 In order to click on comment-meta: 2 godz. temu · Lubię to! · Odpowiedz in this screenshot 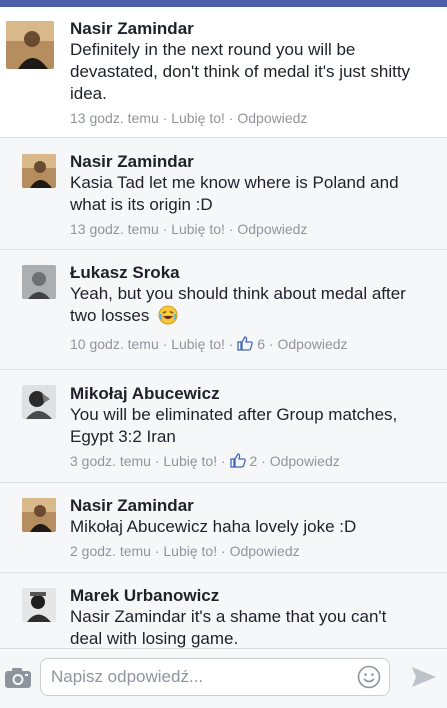, I will do `click(185, 551)`.